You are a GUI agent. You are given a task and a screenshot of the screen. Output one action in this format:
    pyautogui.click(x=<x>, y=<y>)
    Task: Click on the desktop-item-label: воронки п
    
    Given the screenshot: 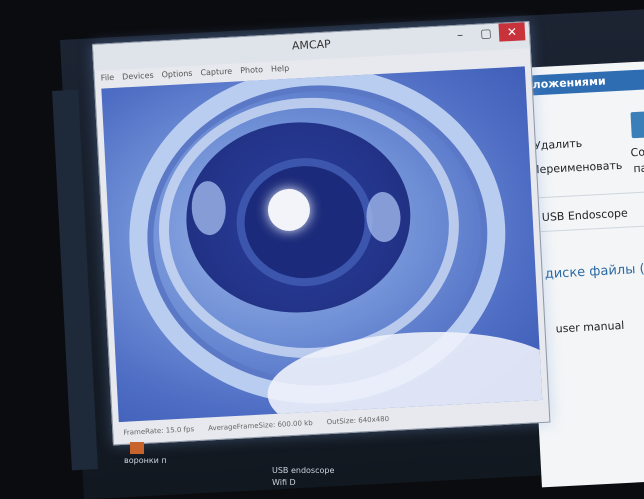 What is the action you would take?
    pyautogui.click(x=145, y=460)
    